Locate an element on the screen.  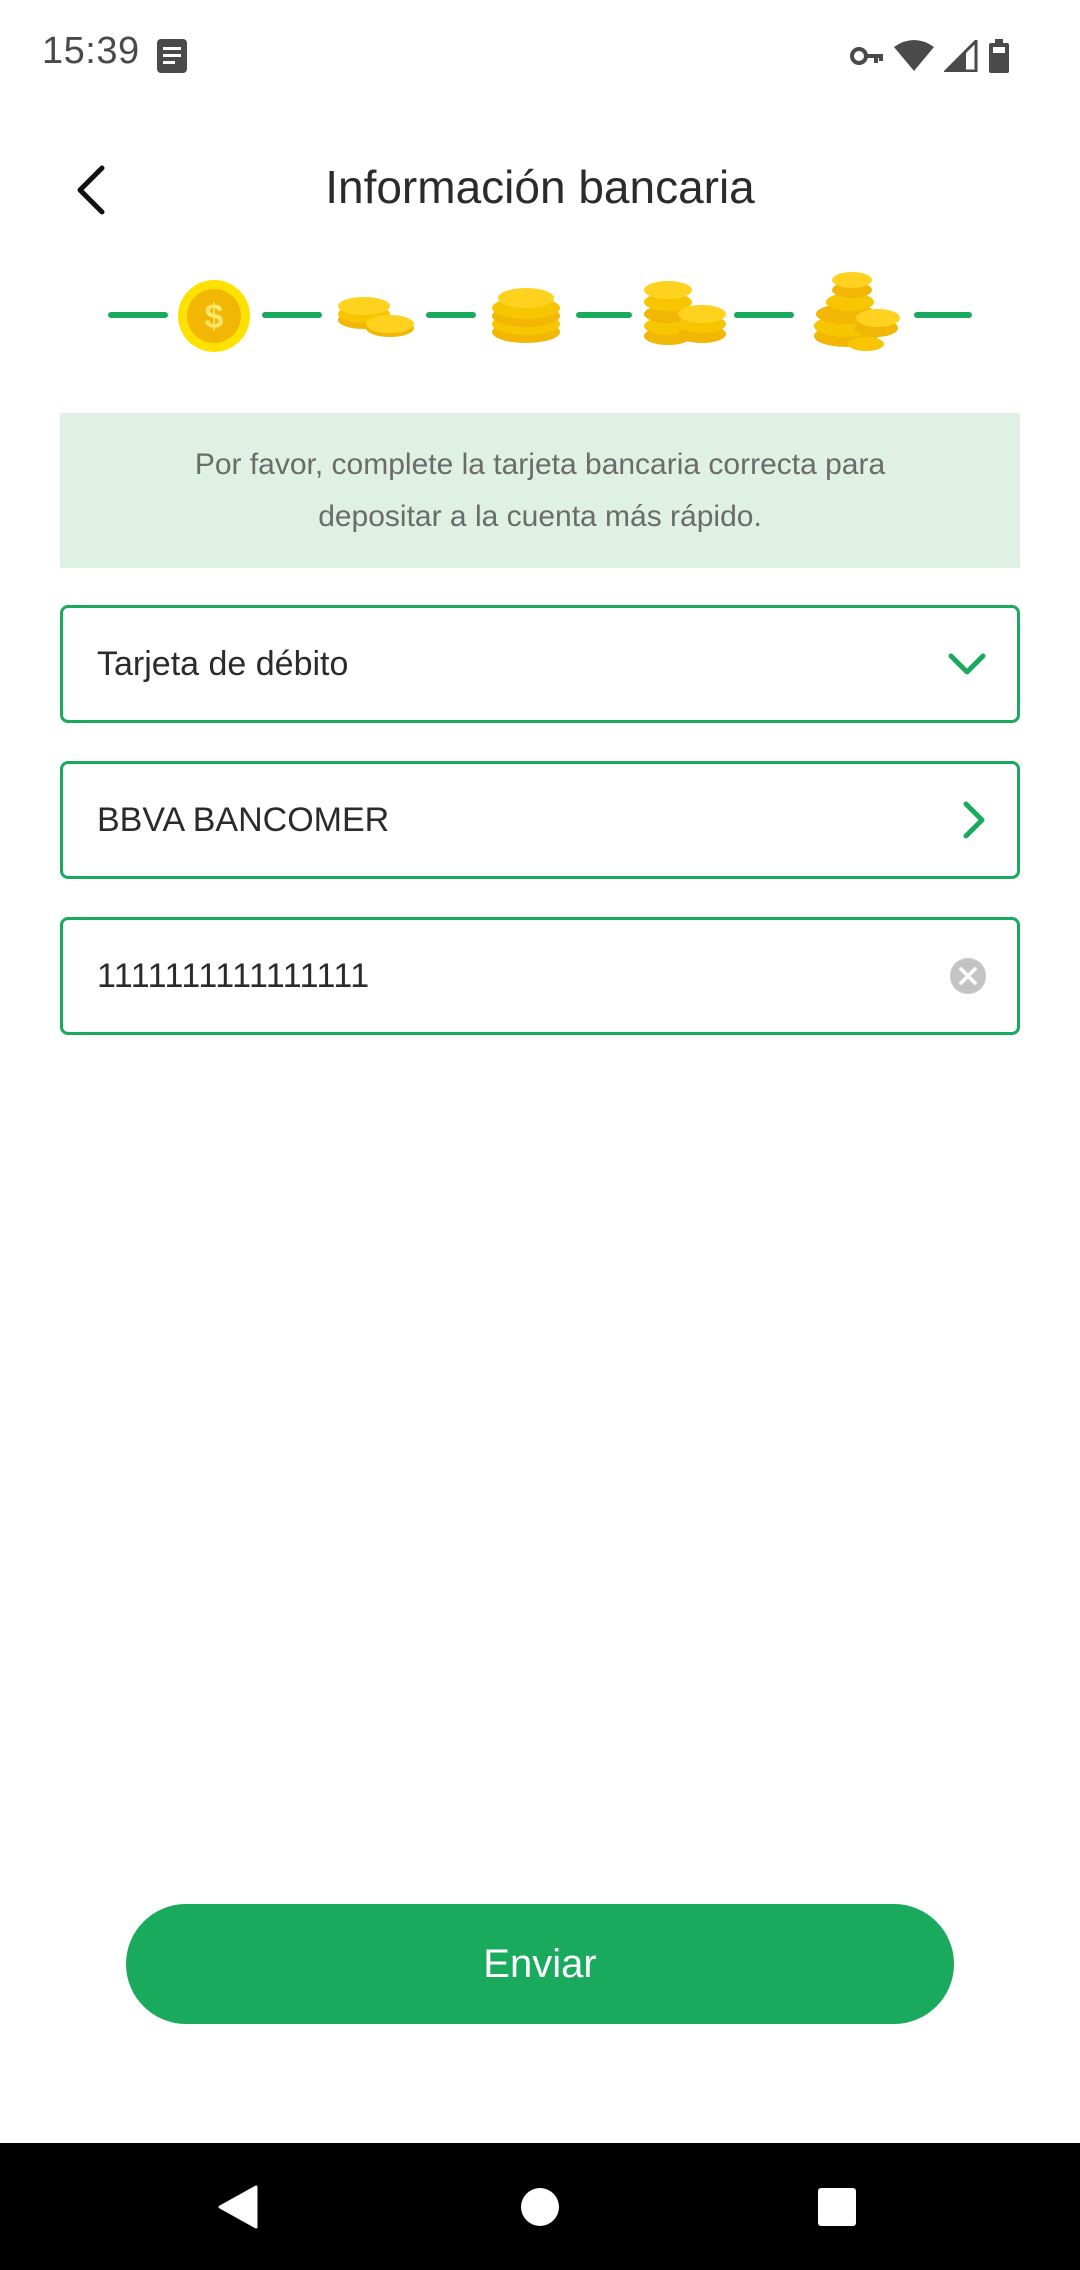
nav-home-button is located at coordinates (540, 2206).